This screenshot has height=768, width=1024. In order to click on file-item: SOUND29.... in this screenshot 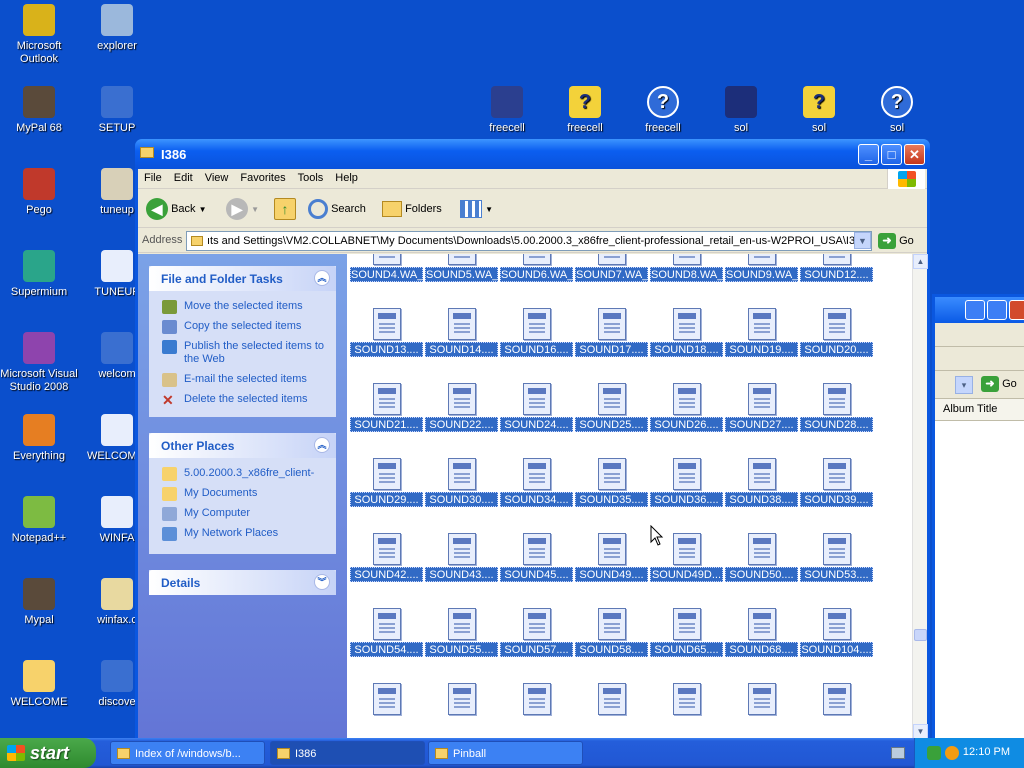, I will do `click(386, 483)`.